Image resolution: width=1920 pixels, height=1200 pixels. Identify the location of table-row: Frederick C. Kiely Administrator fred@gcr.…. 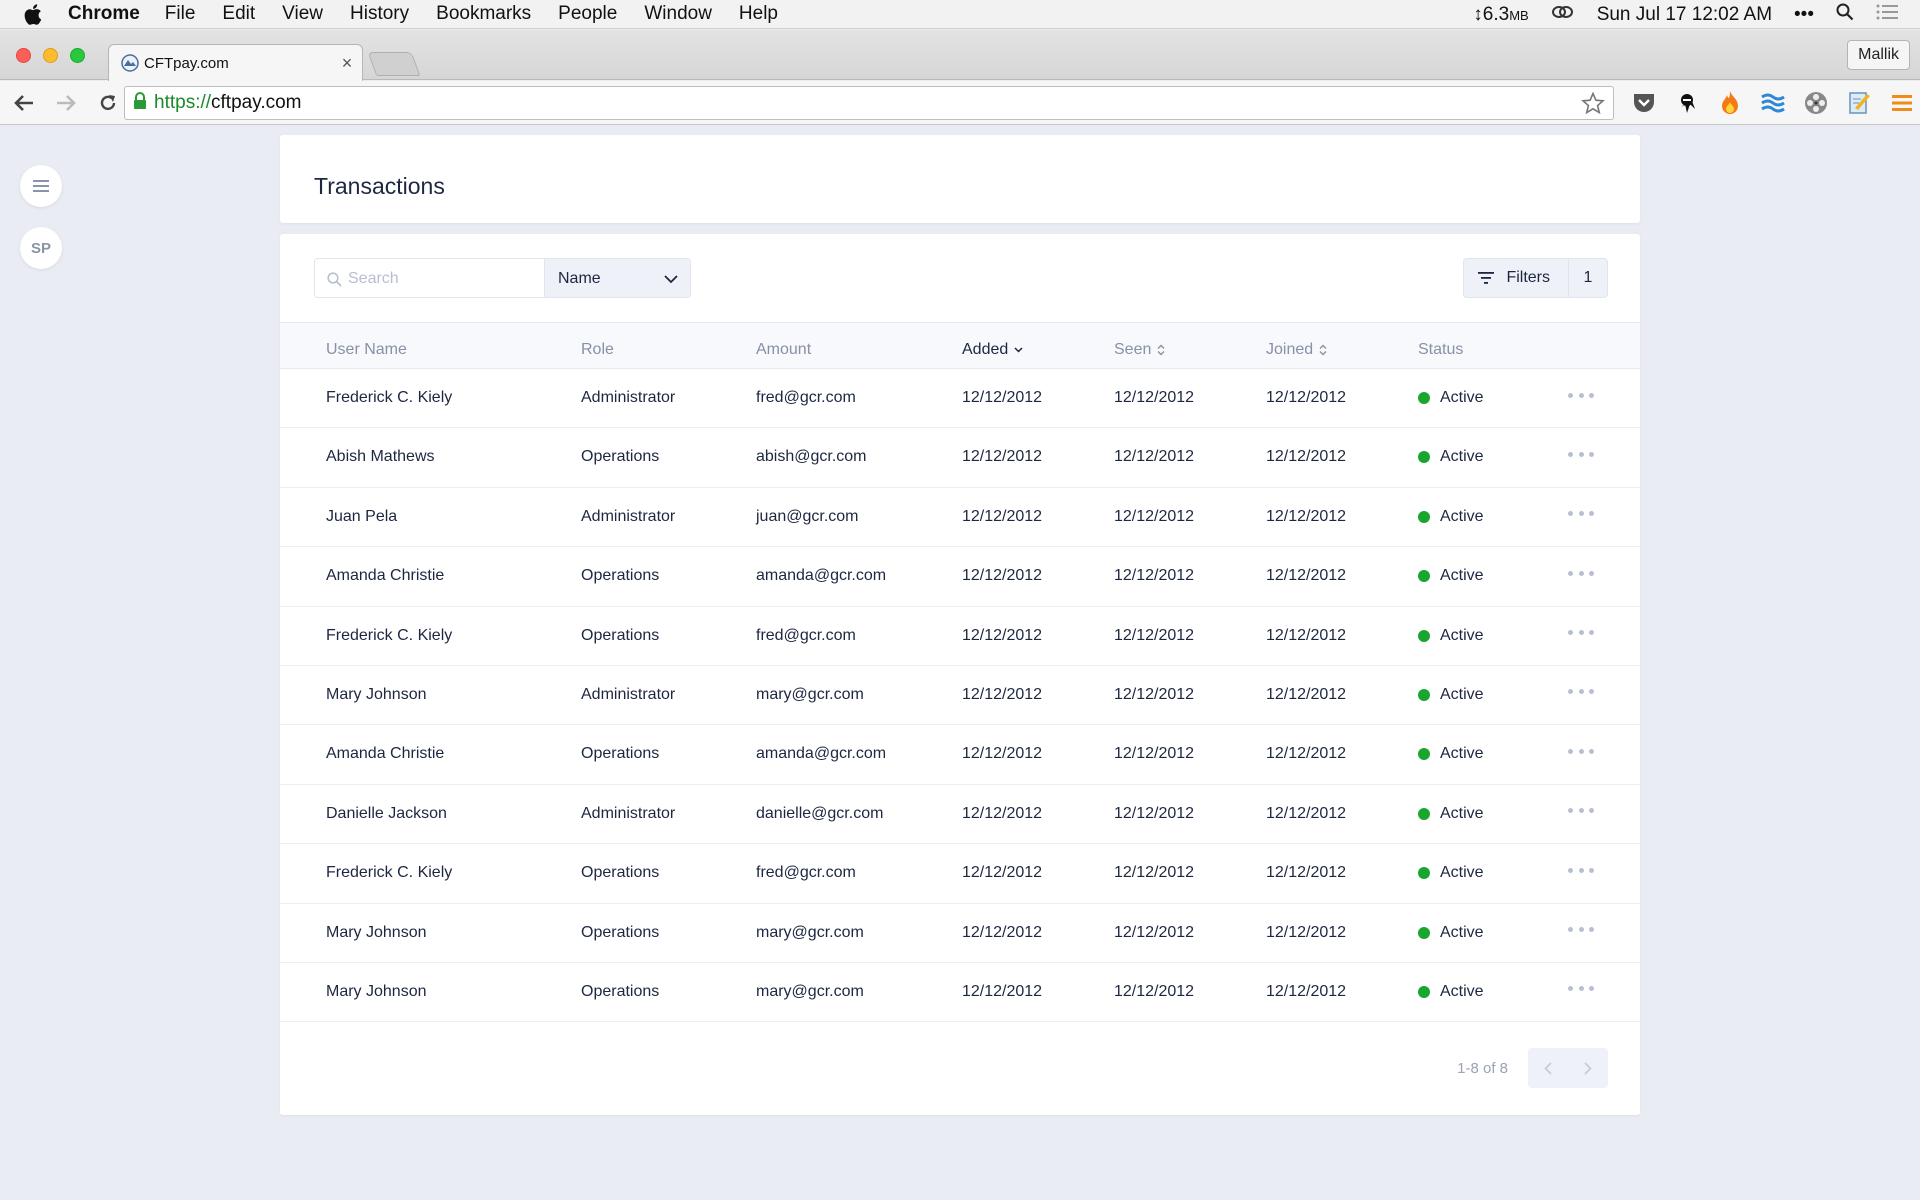
(960, 399).